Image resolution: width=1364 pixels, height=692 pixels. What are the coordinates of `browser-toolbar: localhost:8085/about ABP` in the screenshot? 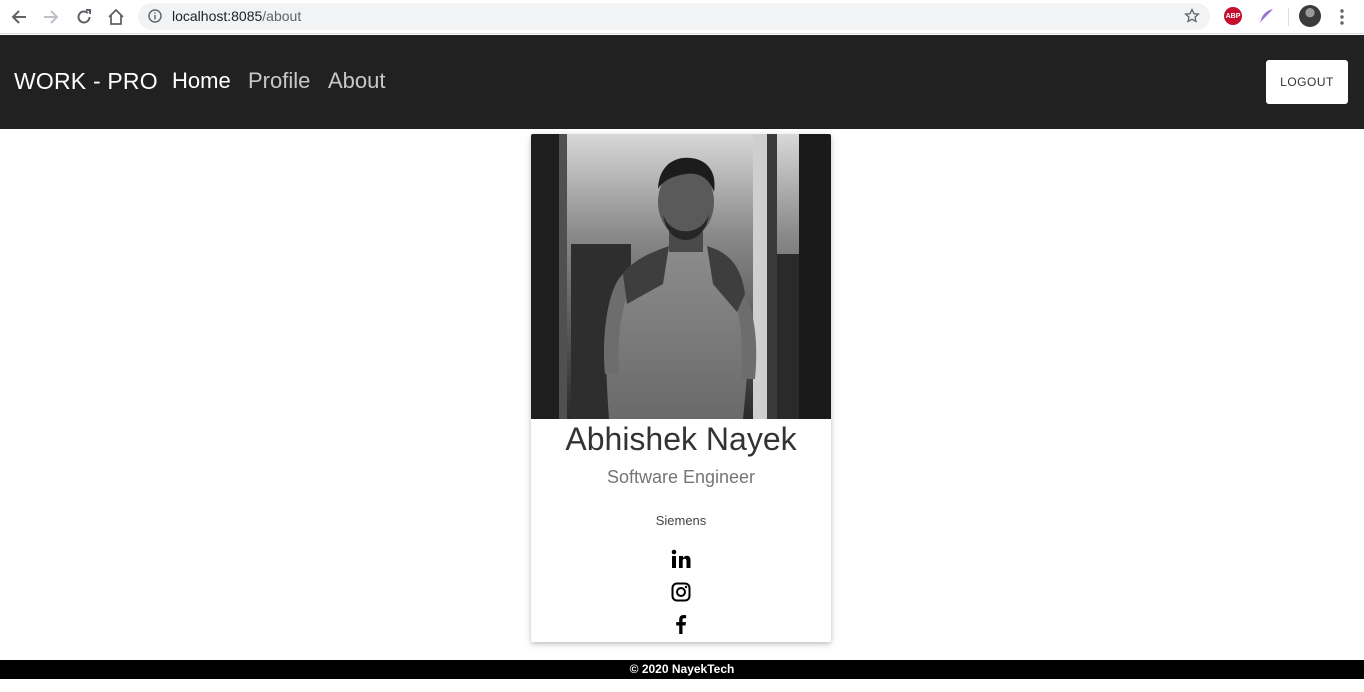 It's located at (682, 17).